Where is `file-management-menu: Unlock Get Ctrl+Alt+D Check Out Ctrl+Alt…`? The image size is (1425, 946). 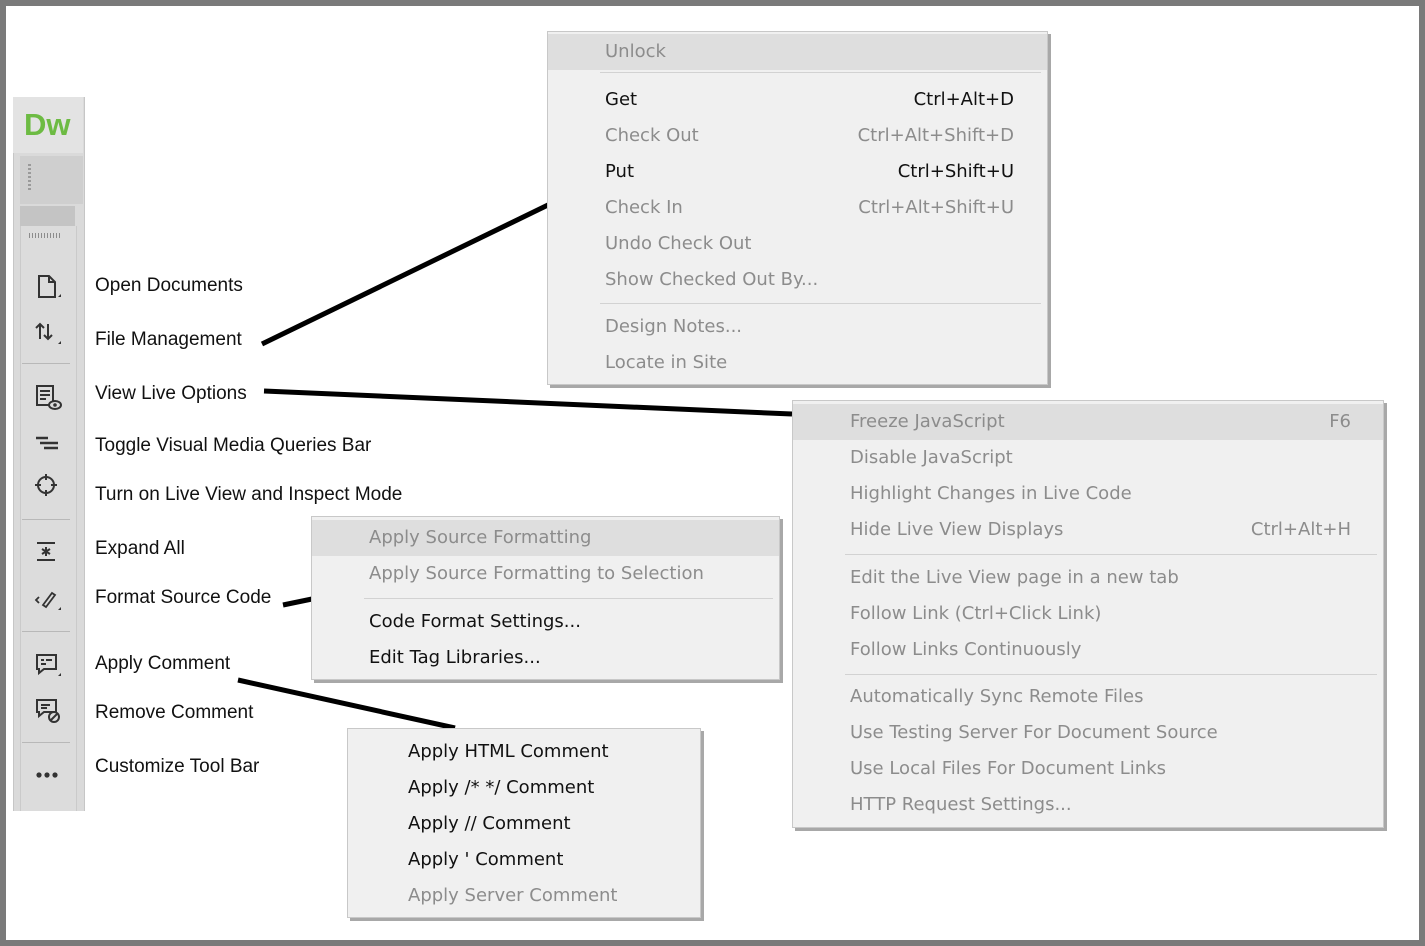
file-management-menu: Unlock Get Ctrl+Alt+D Check Out Ctrl+Alt… is located at coordinates (797, 208).